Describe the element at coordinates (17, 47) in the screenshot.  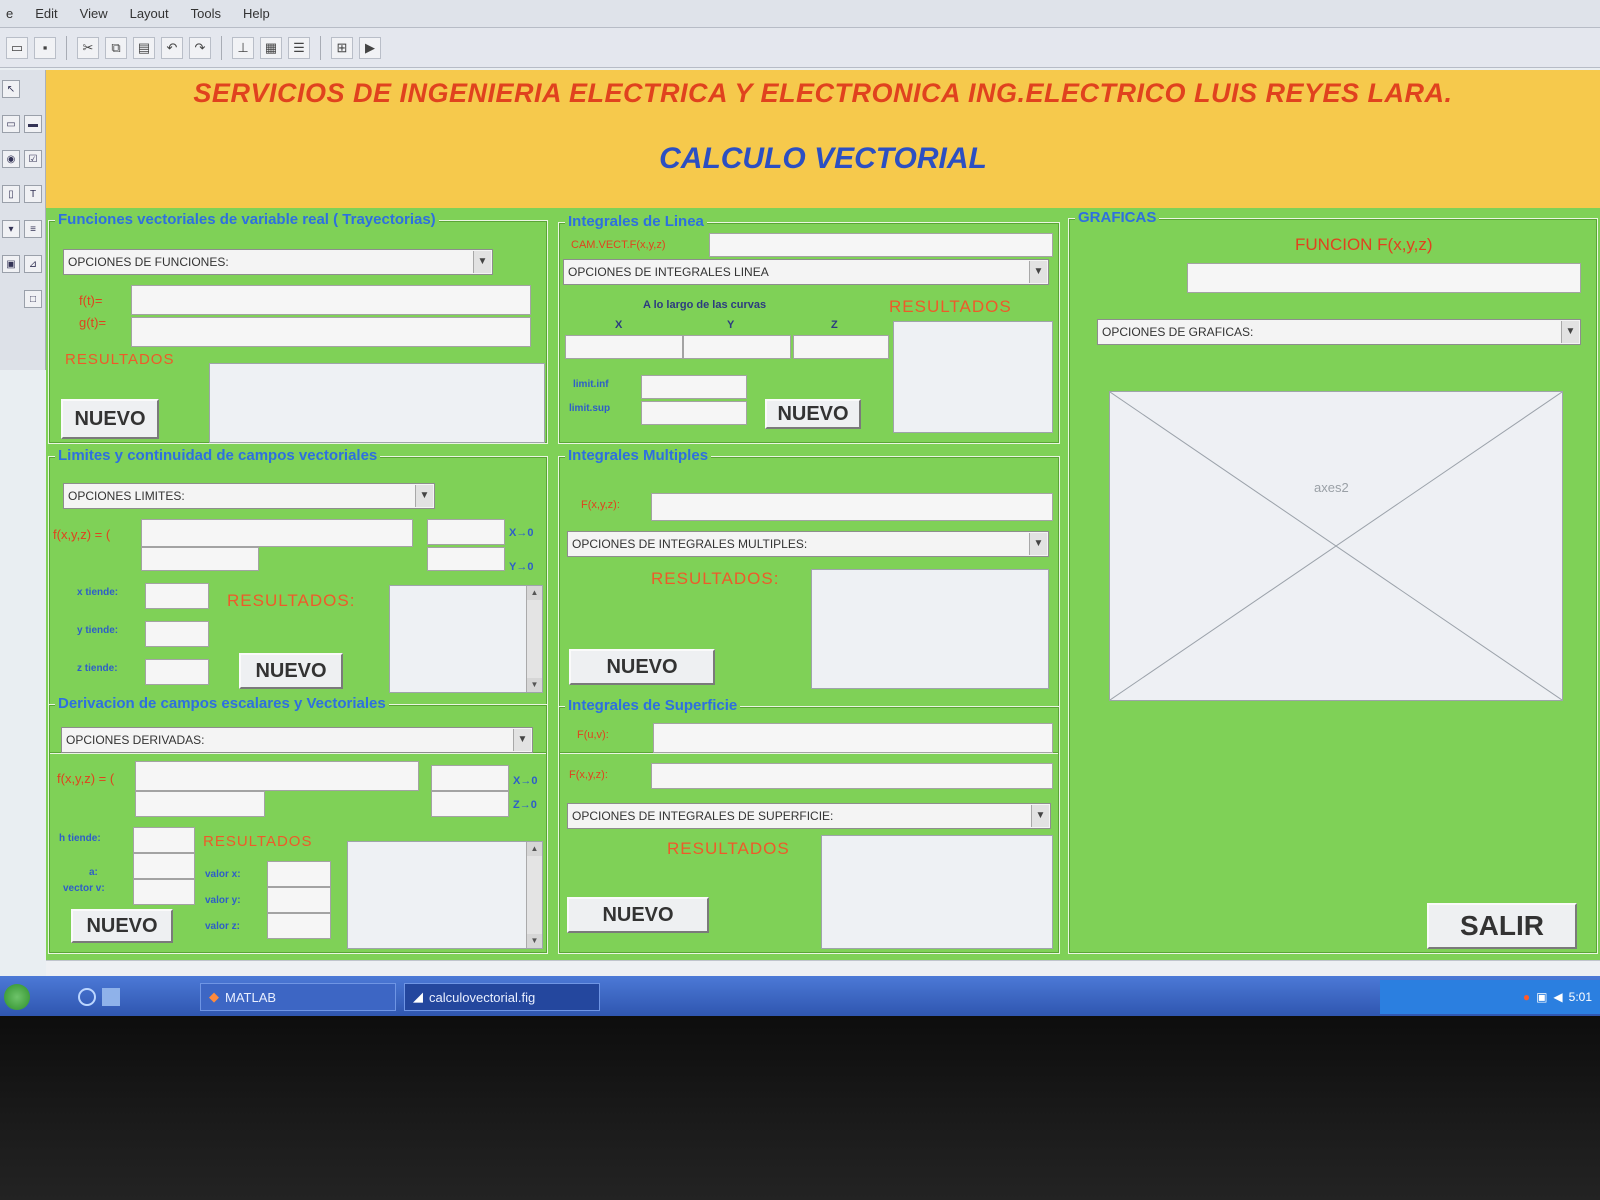
I see `open-icon: ▭` at that location.